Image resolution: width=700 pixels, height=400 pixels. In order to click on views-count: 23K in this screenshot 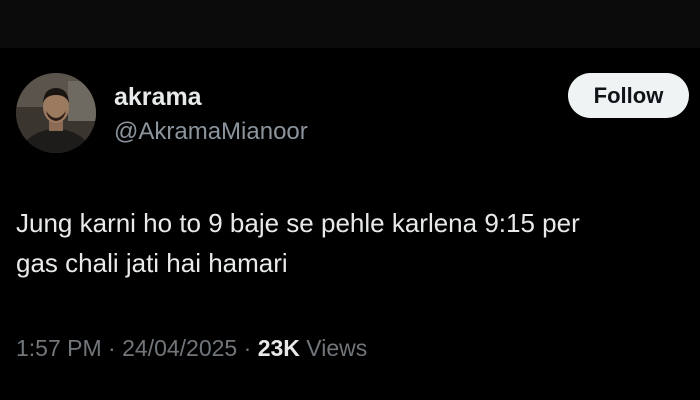, I will do `click(279, 348)`.